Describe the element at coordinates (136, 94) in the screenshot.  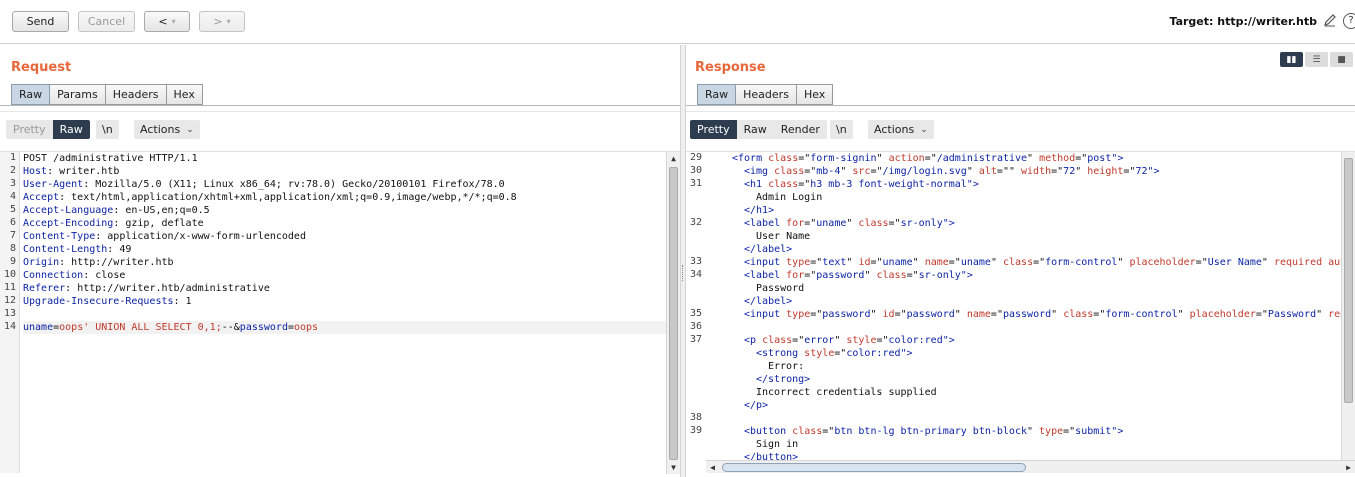
I see `tab-request-headers: Headers` at that location.